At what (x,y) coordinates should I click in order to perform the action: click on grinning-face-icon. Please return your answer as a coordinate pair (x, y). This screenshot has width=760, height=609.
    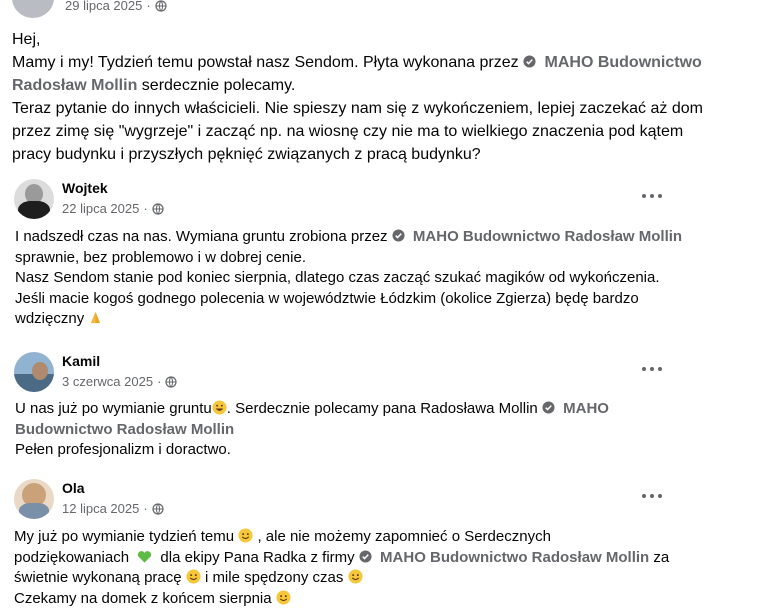
    Looking at the image, I should click on (219, 407).